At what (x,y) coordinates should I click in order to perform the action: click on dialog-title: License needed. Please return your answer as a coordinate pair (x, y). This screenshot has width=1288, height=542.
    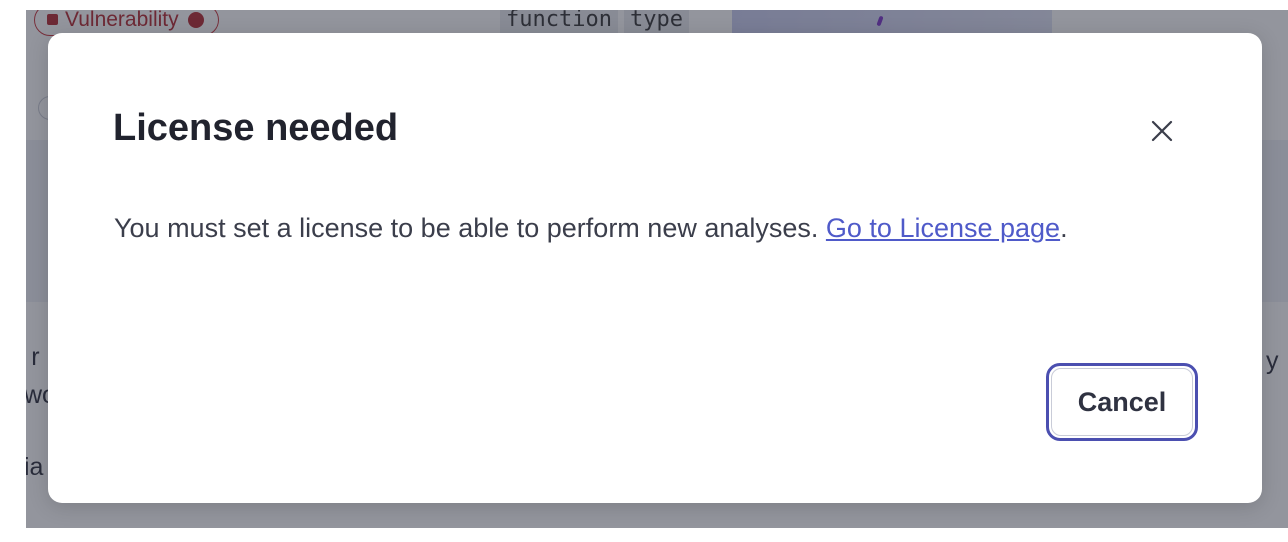
    Looking at the image, I should click on (256, 128).